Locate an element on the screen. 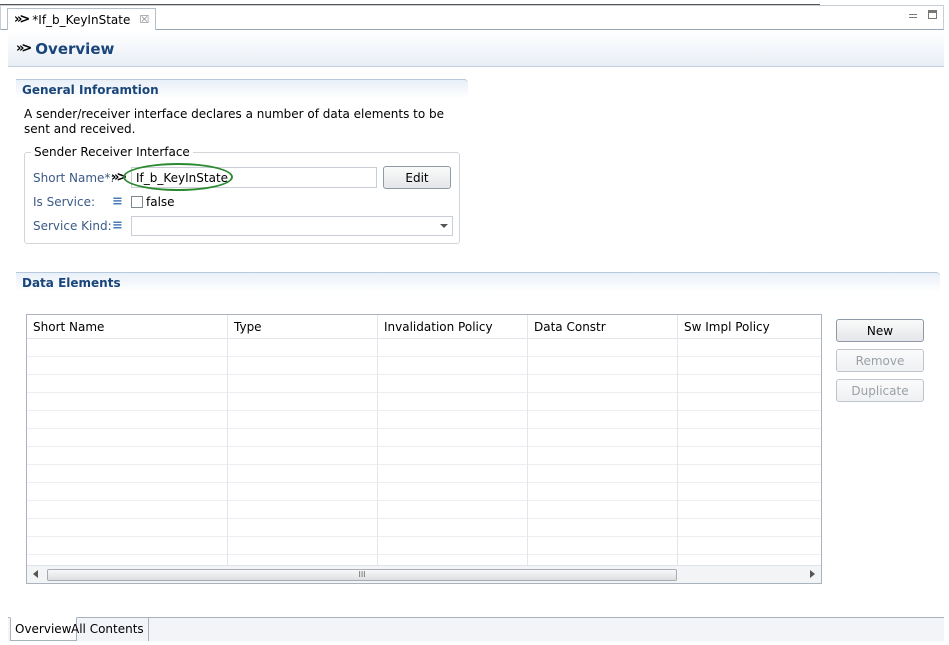 This screenshot has height=645, width=949. column-header-data-constr: Data Constr is located at coordinates (603, 327).